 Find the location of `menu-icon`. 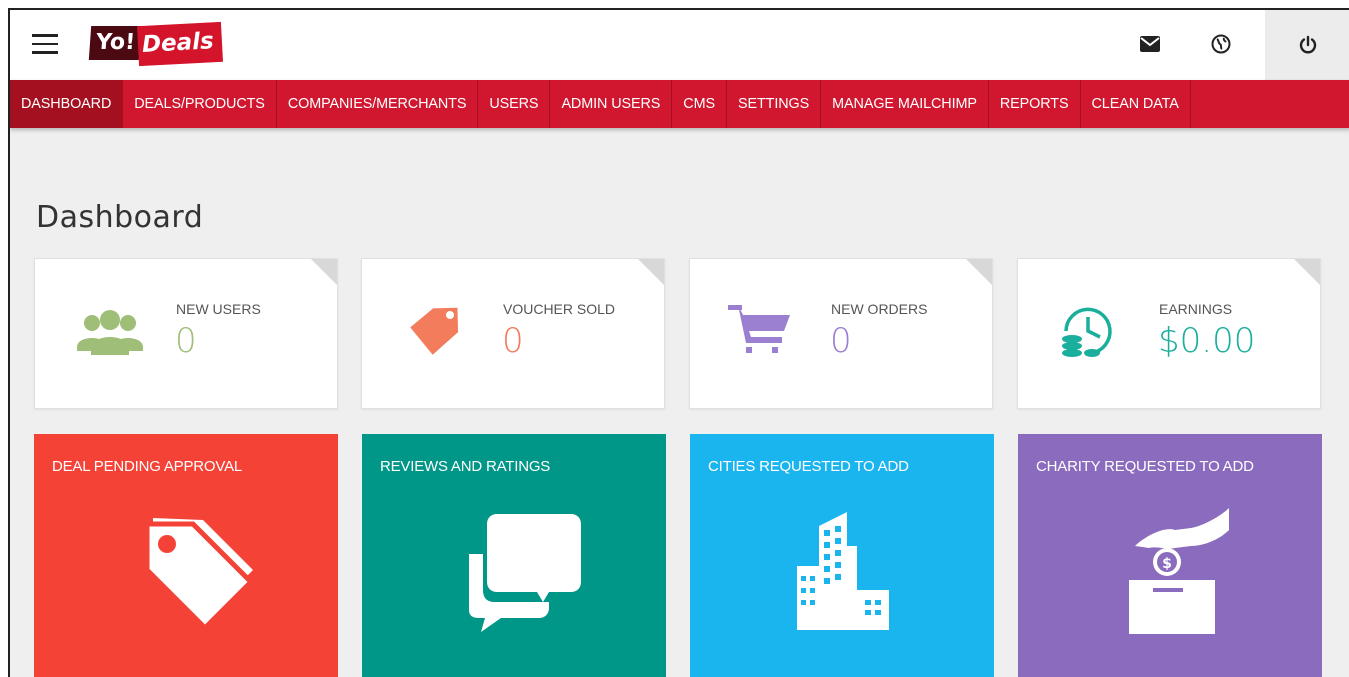

menu-icon is located at coordinates (45, 44).